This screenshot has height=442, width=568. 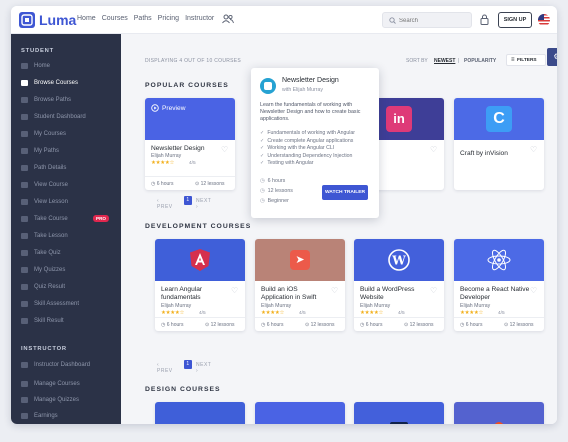 I want to click on language-flag-icon, so click(x=544, y=20).